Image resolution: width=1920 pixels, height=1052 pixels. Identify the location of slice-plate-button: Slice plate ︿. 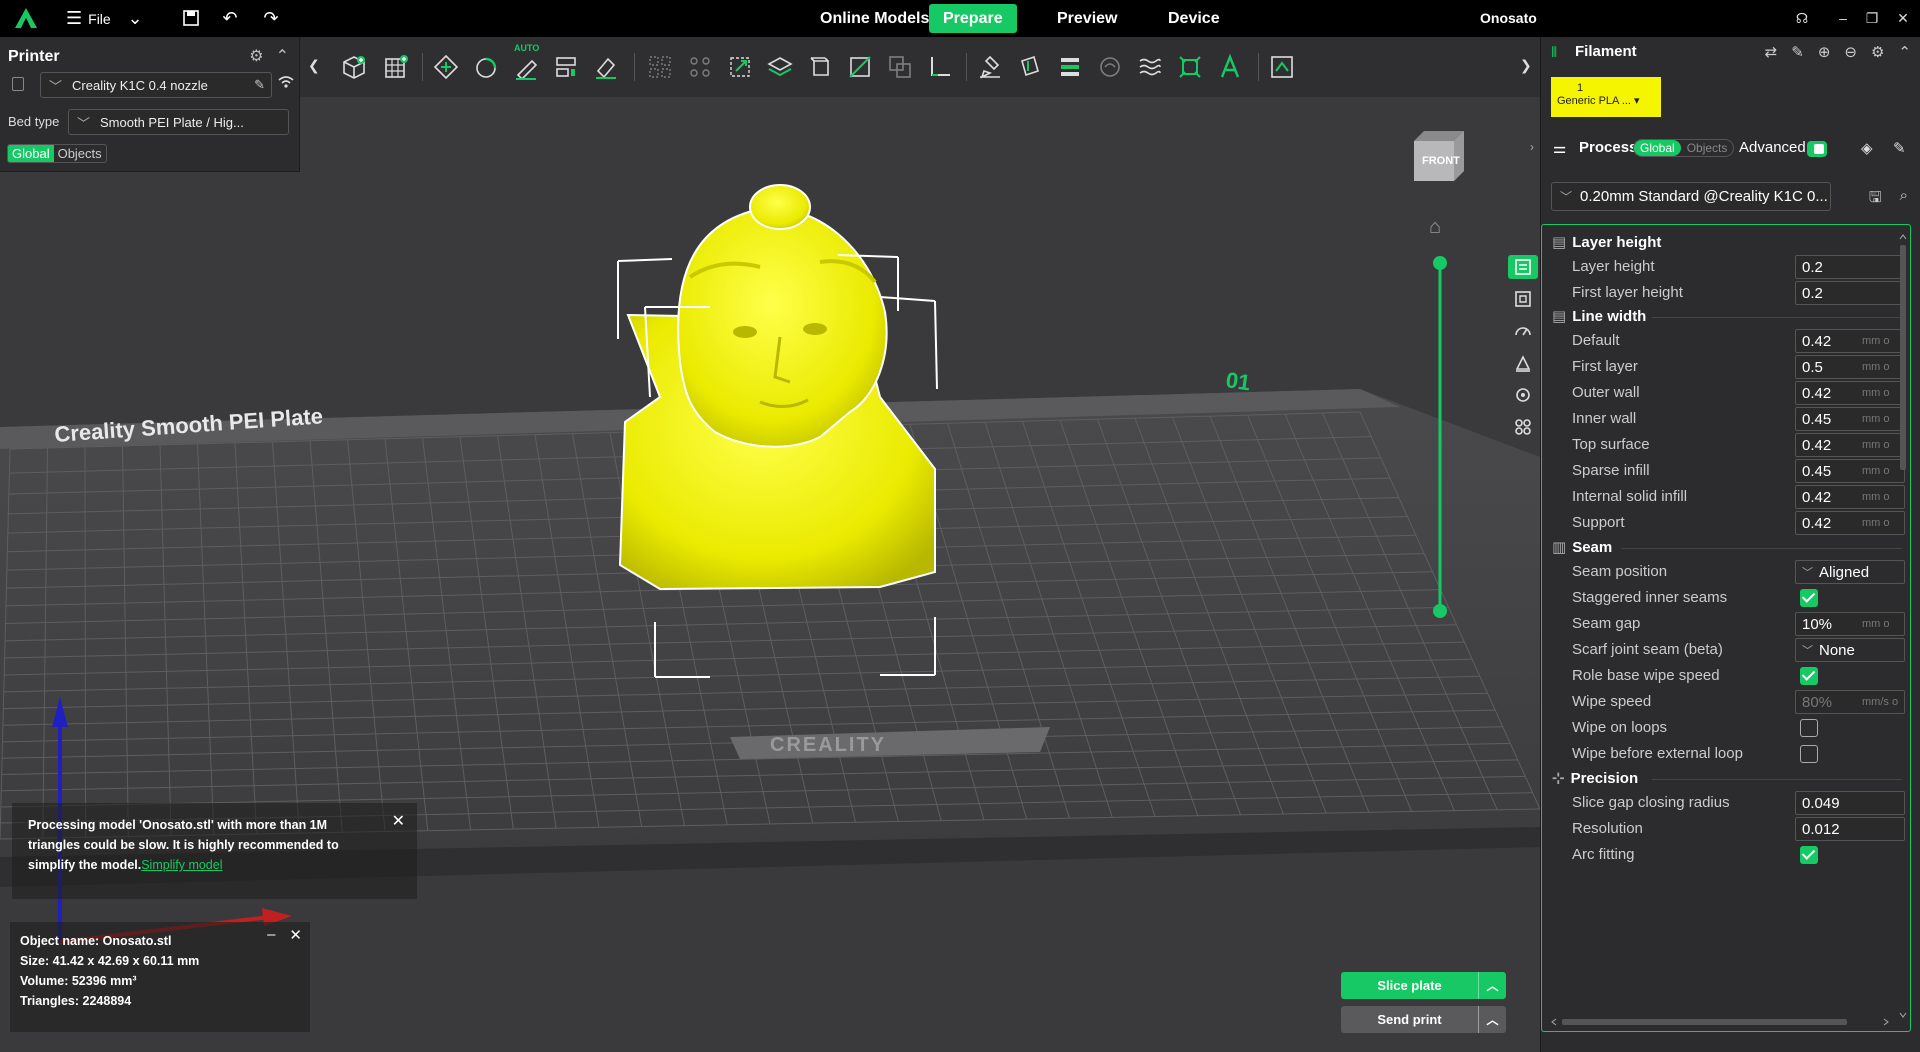
(1423, 985).